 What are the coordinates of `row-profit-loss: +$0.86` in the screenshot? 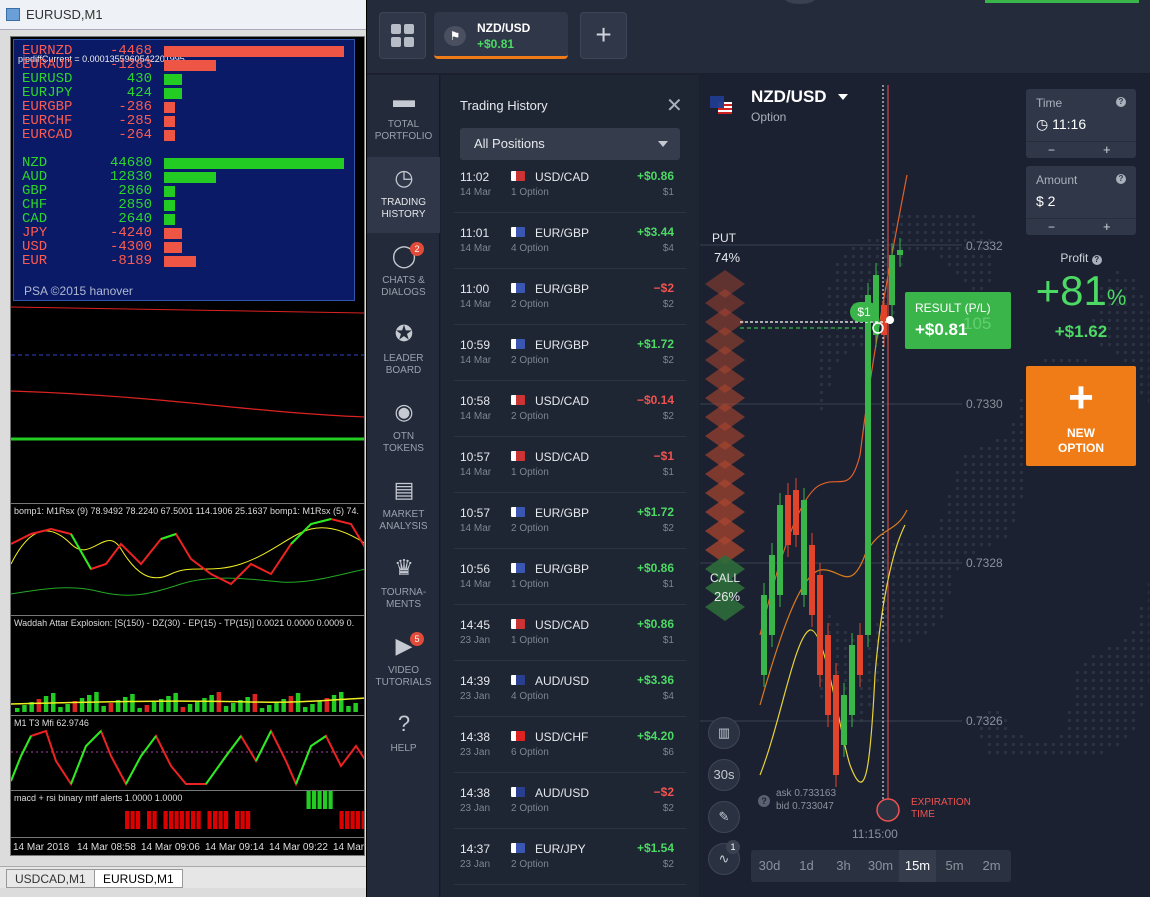 It's located at (655, 568).